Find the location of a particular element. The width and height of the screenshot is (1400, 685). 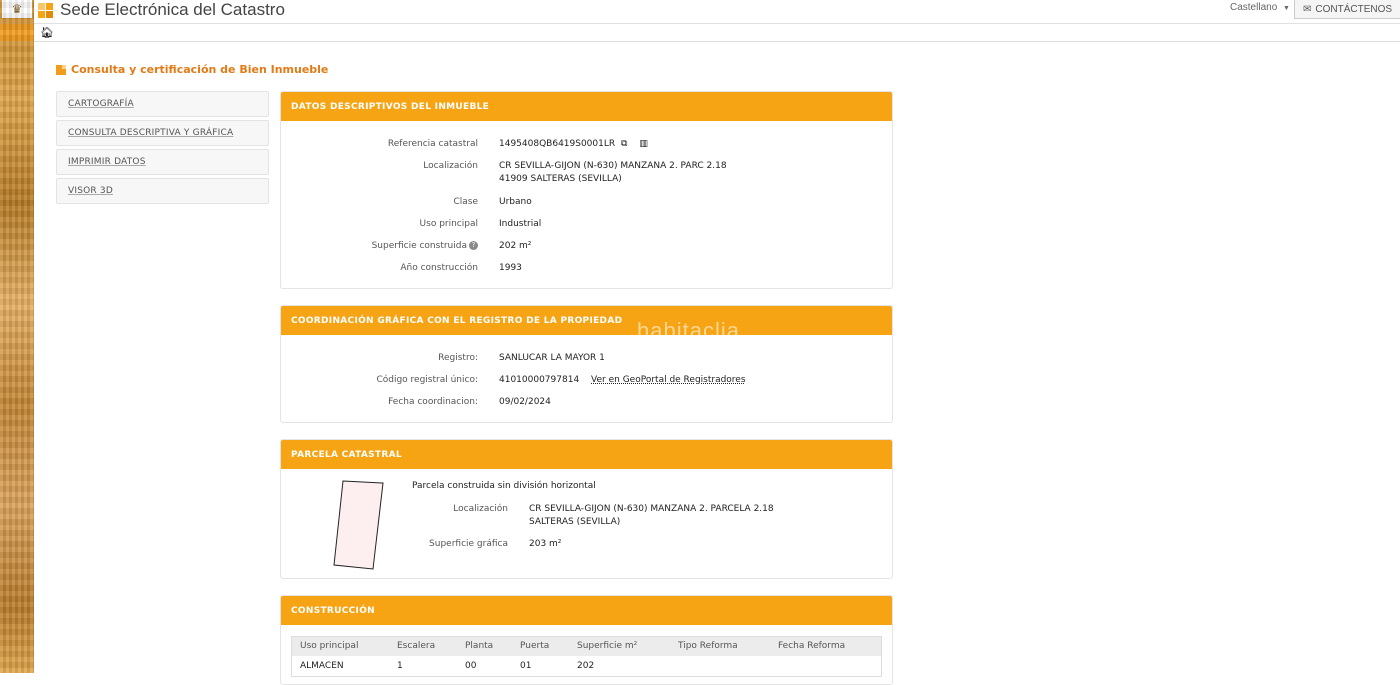

codigo-text: 41010000797814 is located at coordinates (539, 380).